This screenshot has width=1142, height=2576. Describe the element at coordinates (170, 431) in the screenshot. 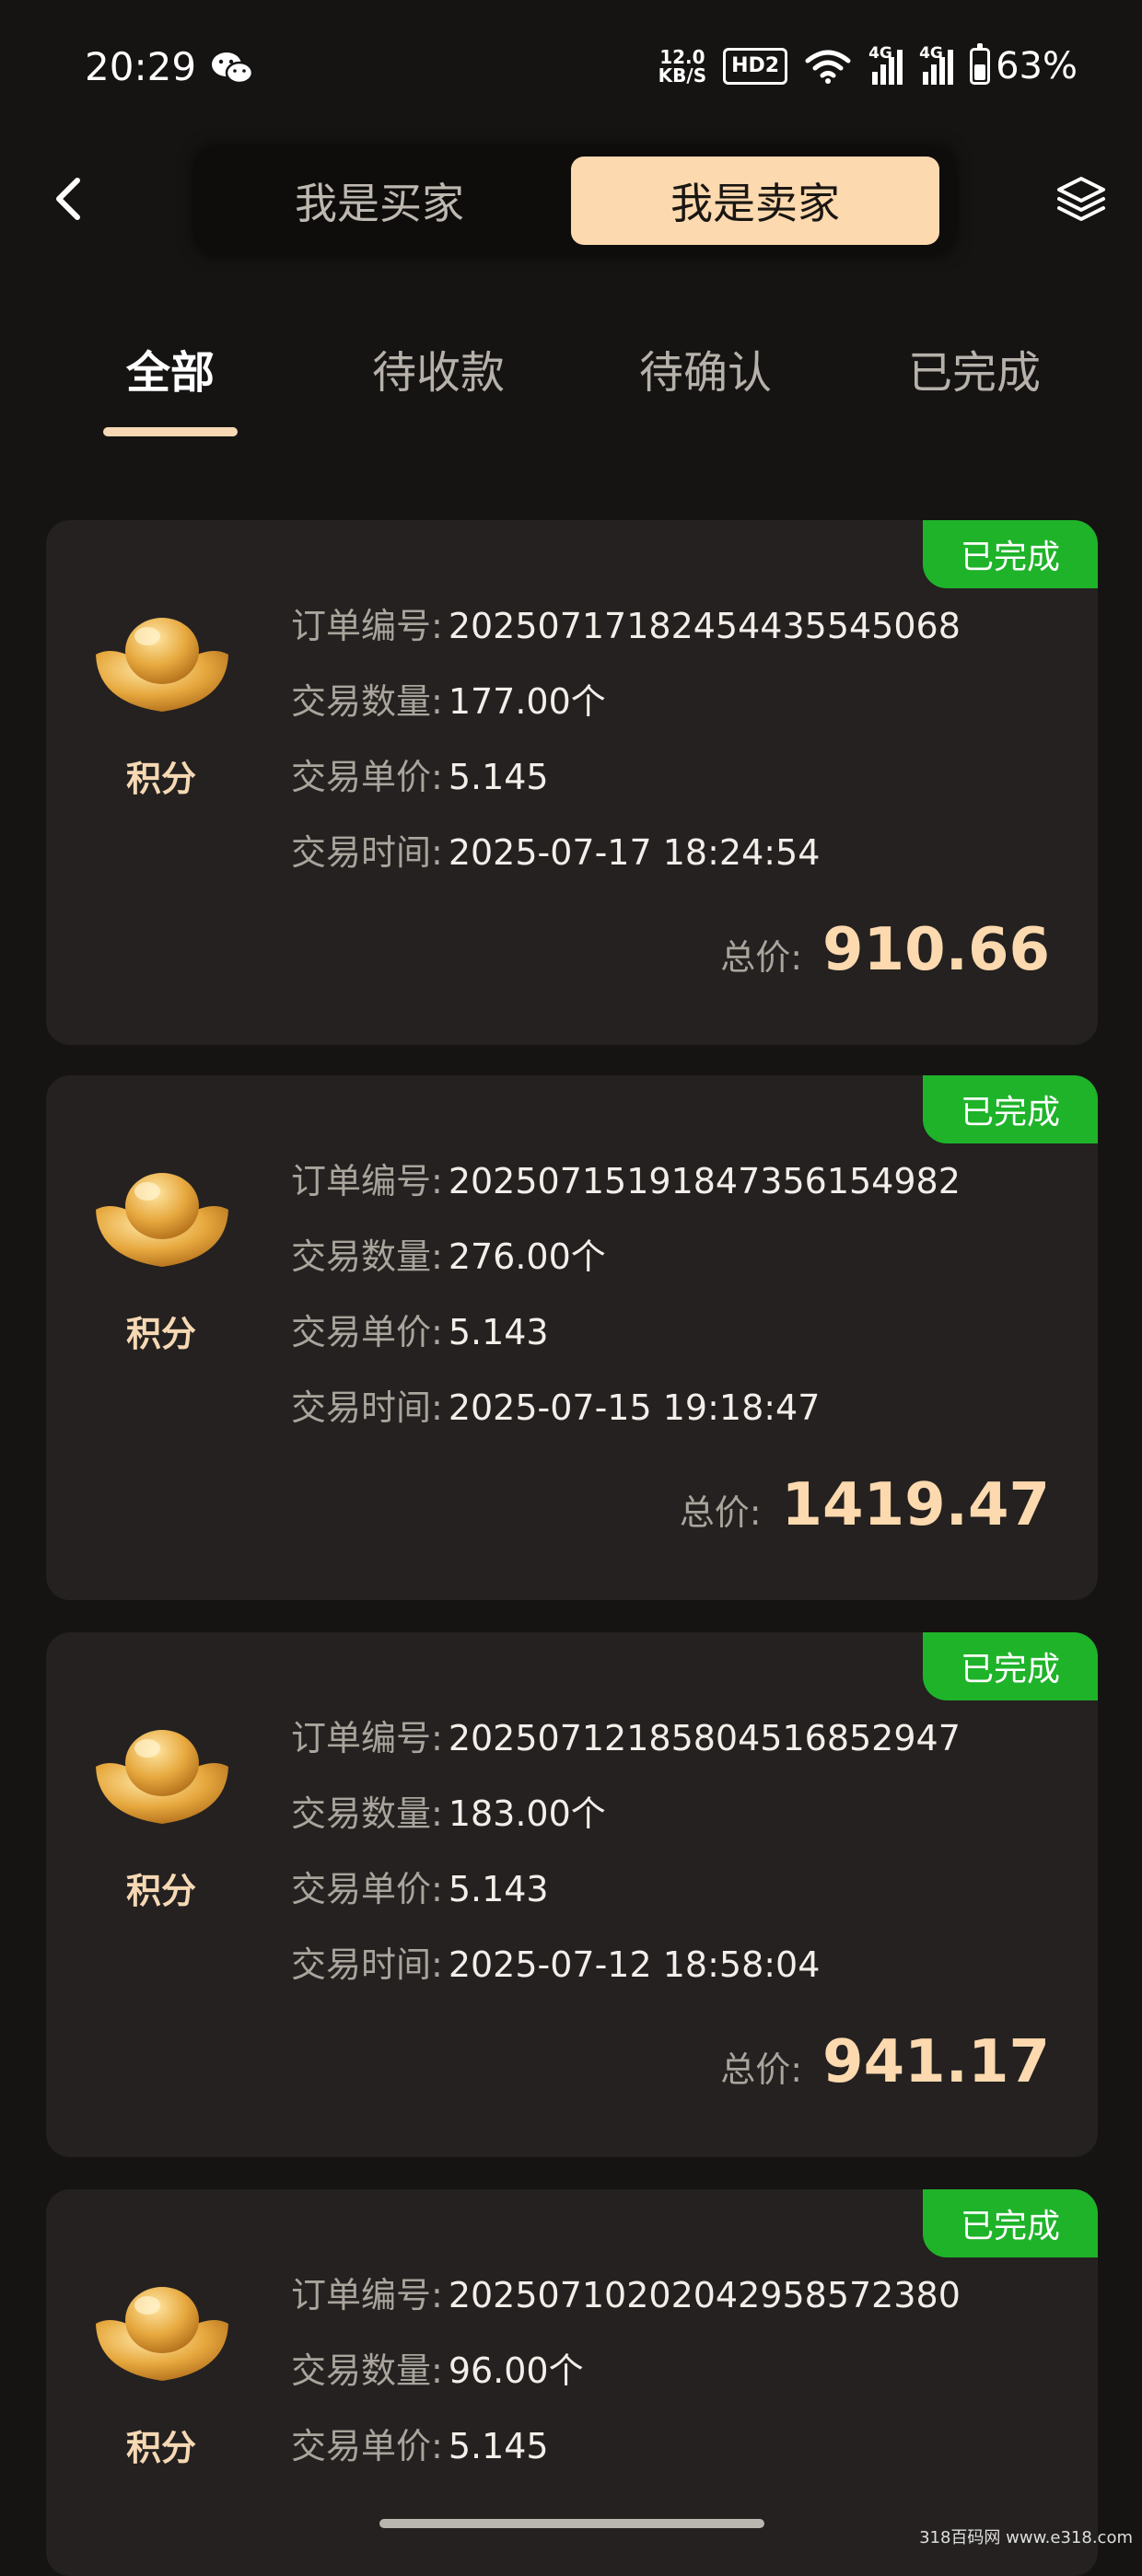

I see `active-tab-indicator` at that location.